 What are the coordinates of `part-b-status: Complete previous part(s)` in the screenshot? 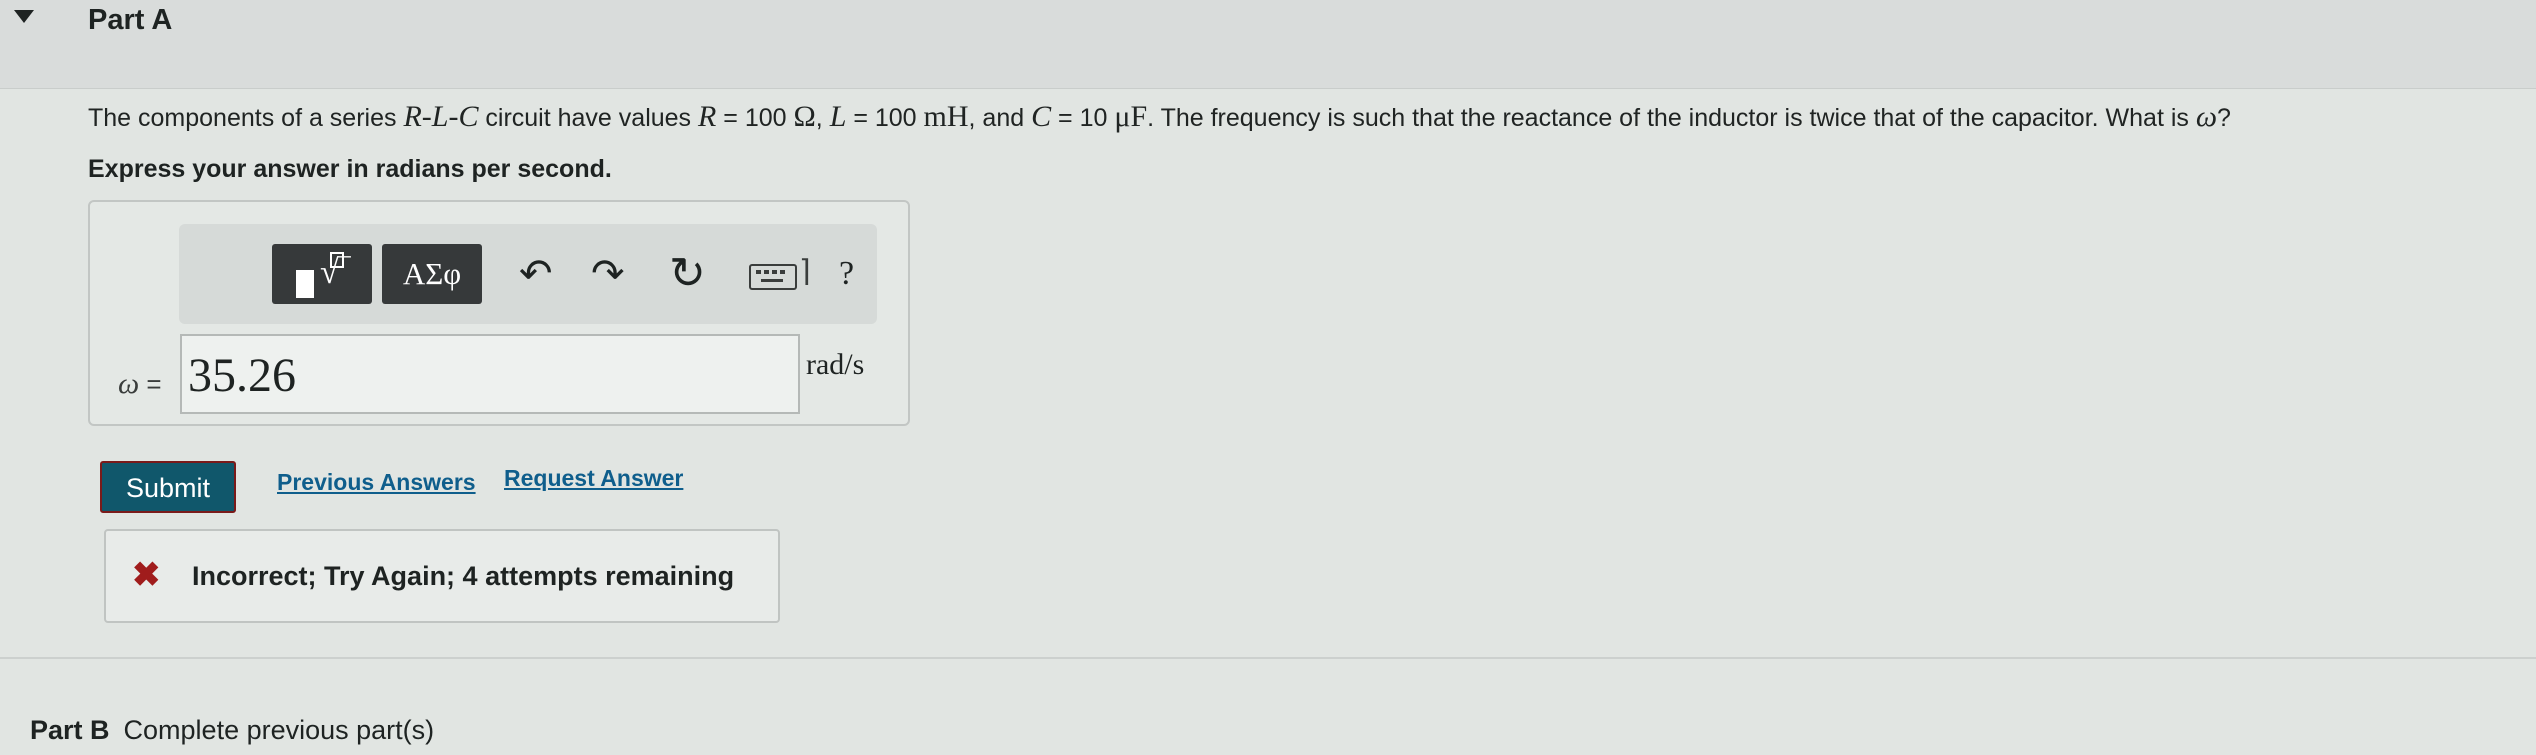 It's located at (279, 730).